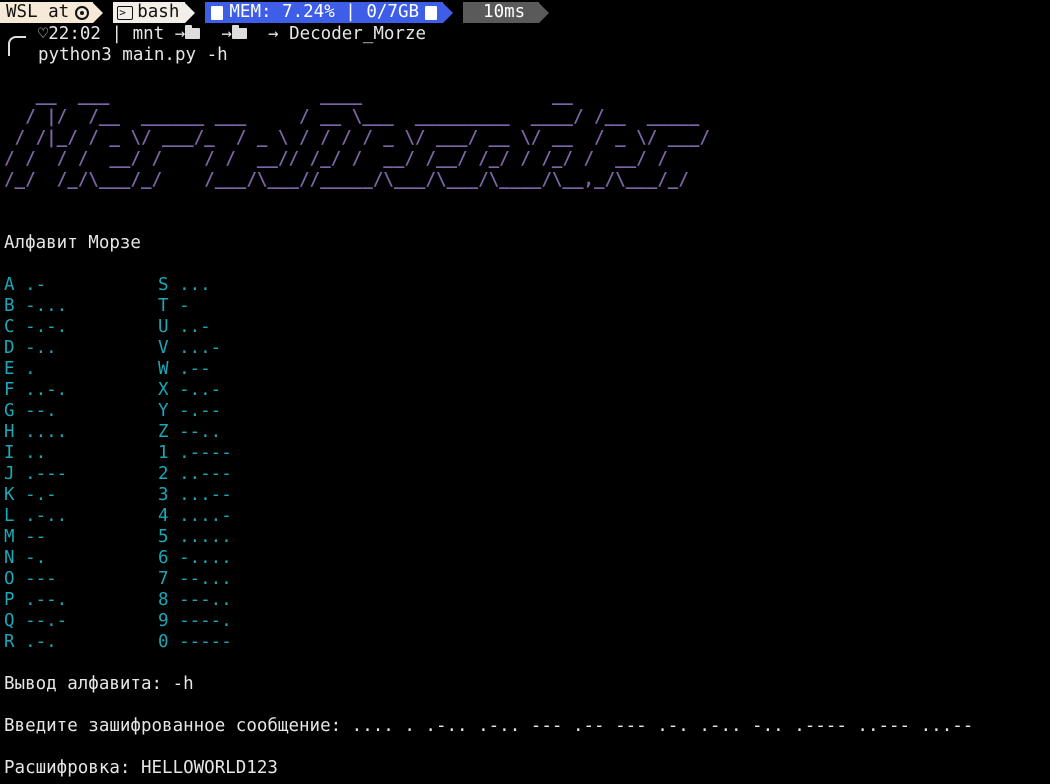 Image resolution: width=1050 pixels, height=784 pixels. What do you see at coordinates (38, 12) in the screenshot?
I see `wsl-label: WSL at` at bounding box center [38, 12].